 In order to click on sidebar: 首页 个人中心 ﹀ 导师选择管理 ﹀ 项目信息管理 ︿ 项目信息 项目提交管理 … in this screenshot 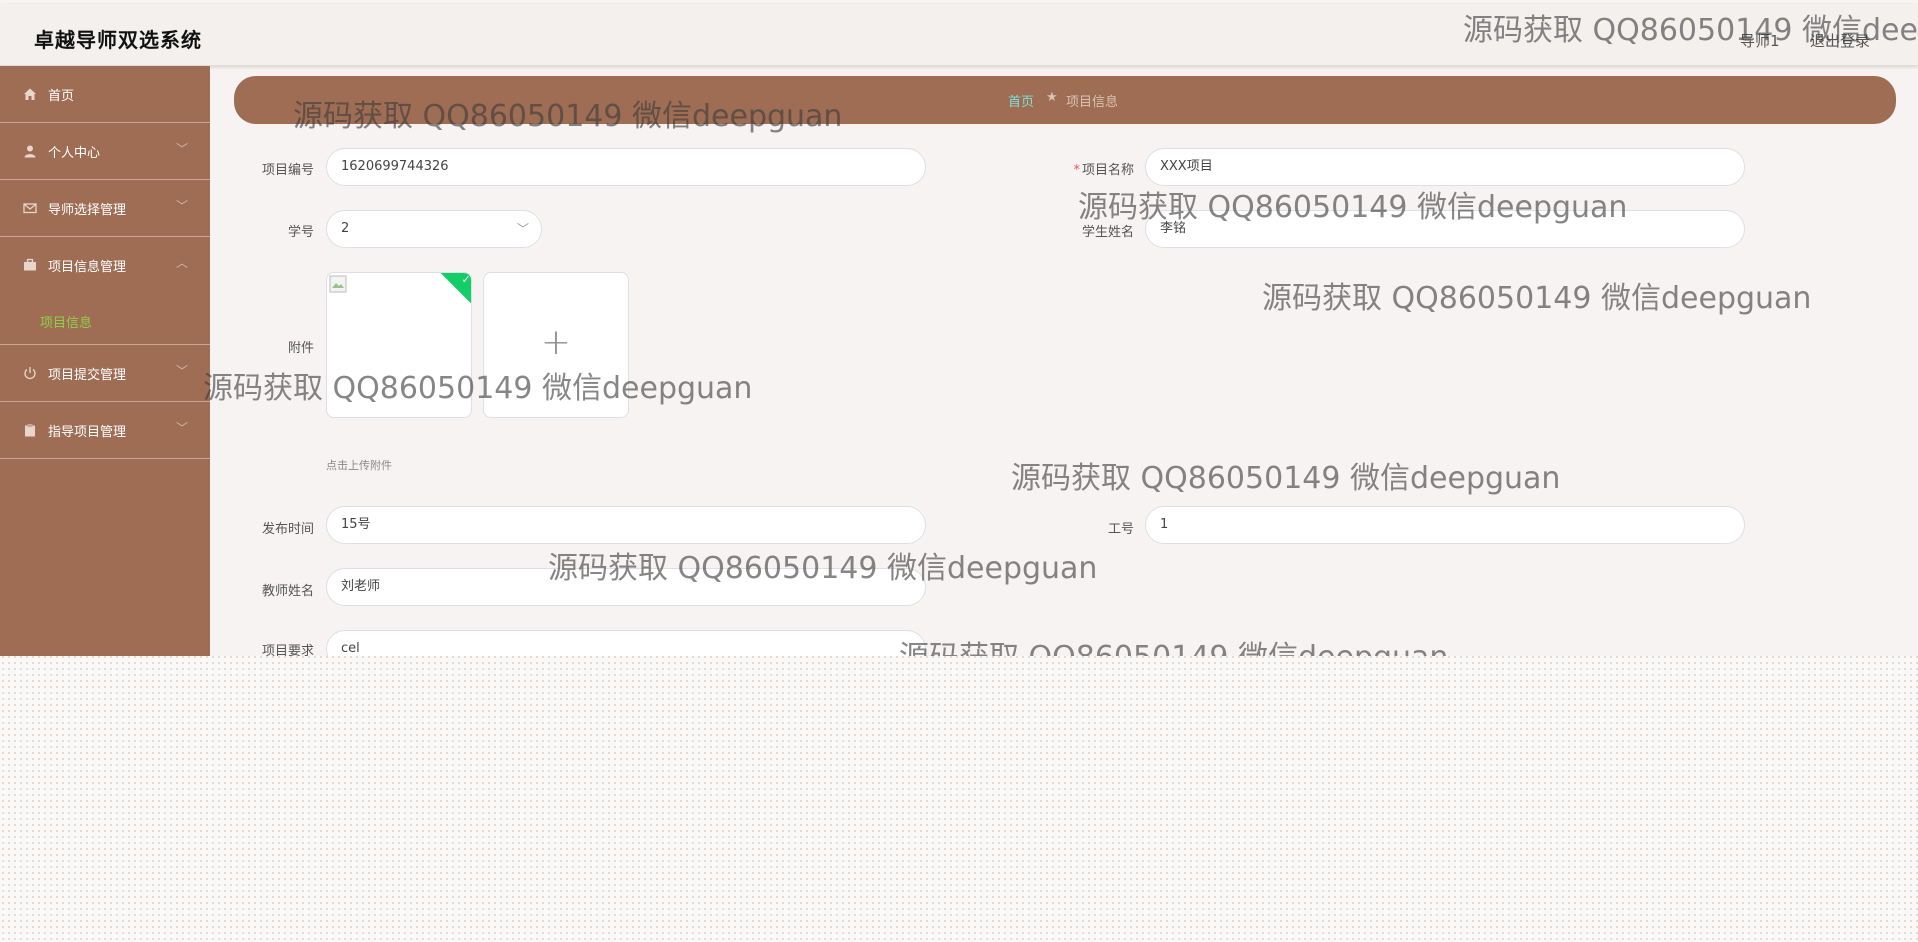, I will do `click(105, 361)`.